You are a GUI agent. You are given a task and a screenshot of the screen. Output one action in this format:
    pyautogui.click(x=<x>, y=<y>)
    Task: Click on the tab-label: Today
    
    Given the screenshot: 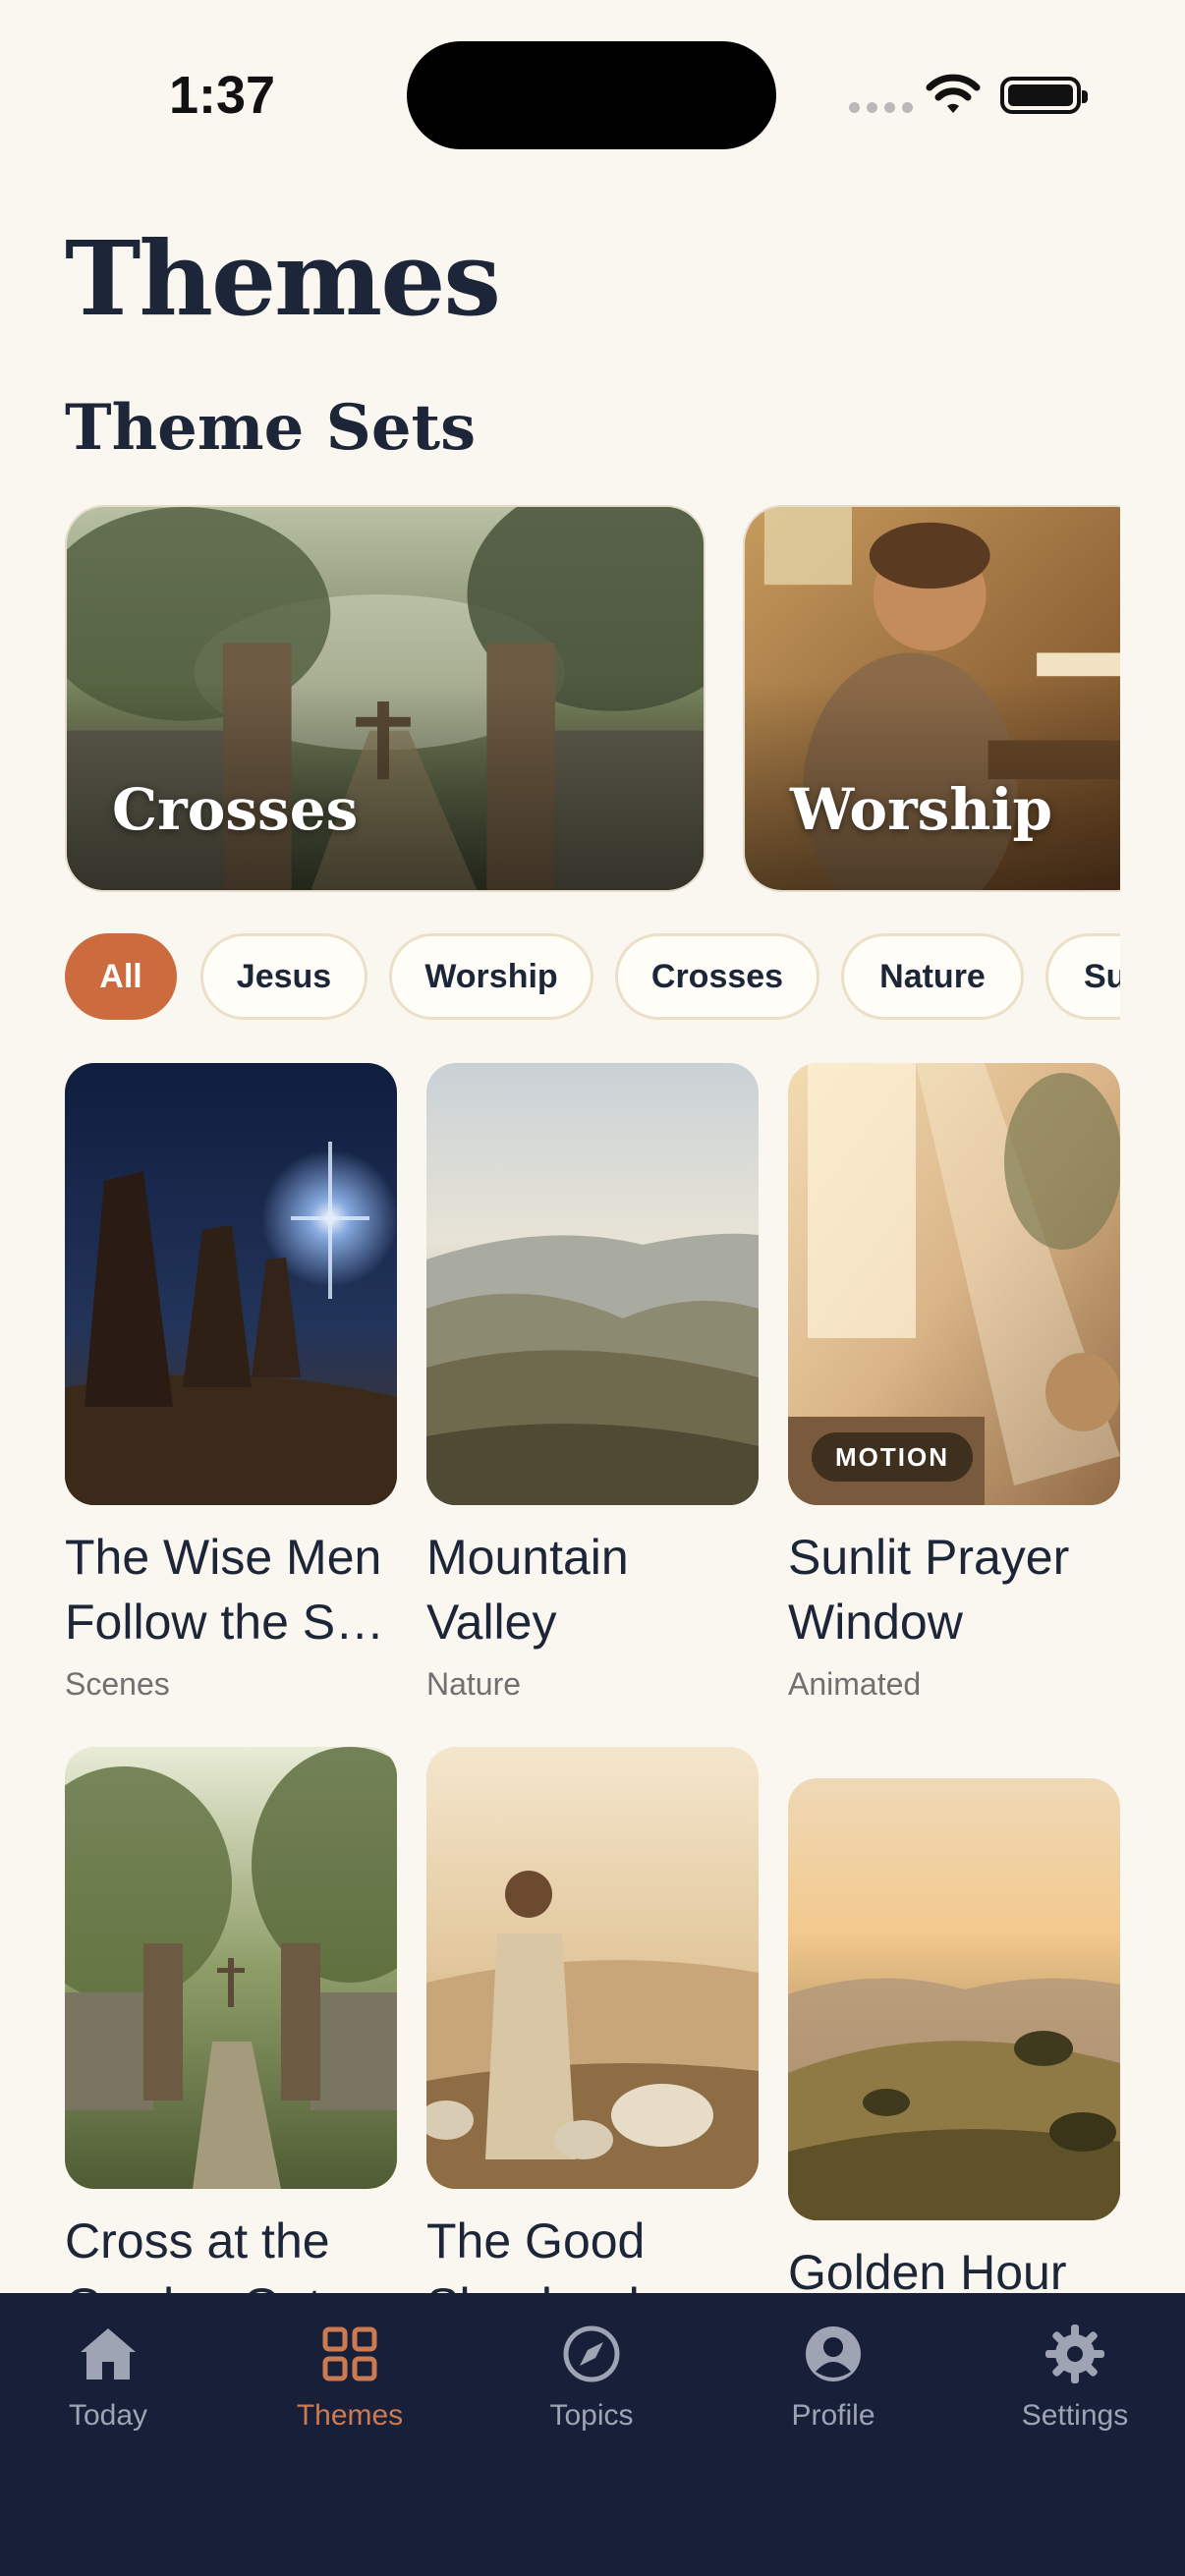 What is the action you would take?
    pyautogui.click(x=108, y=2415)
    